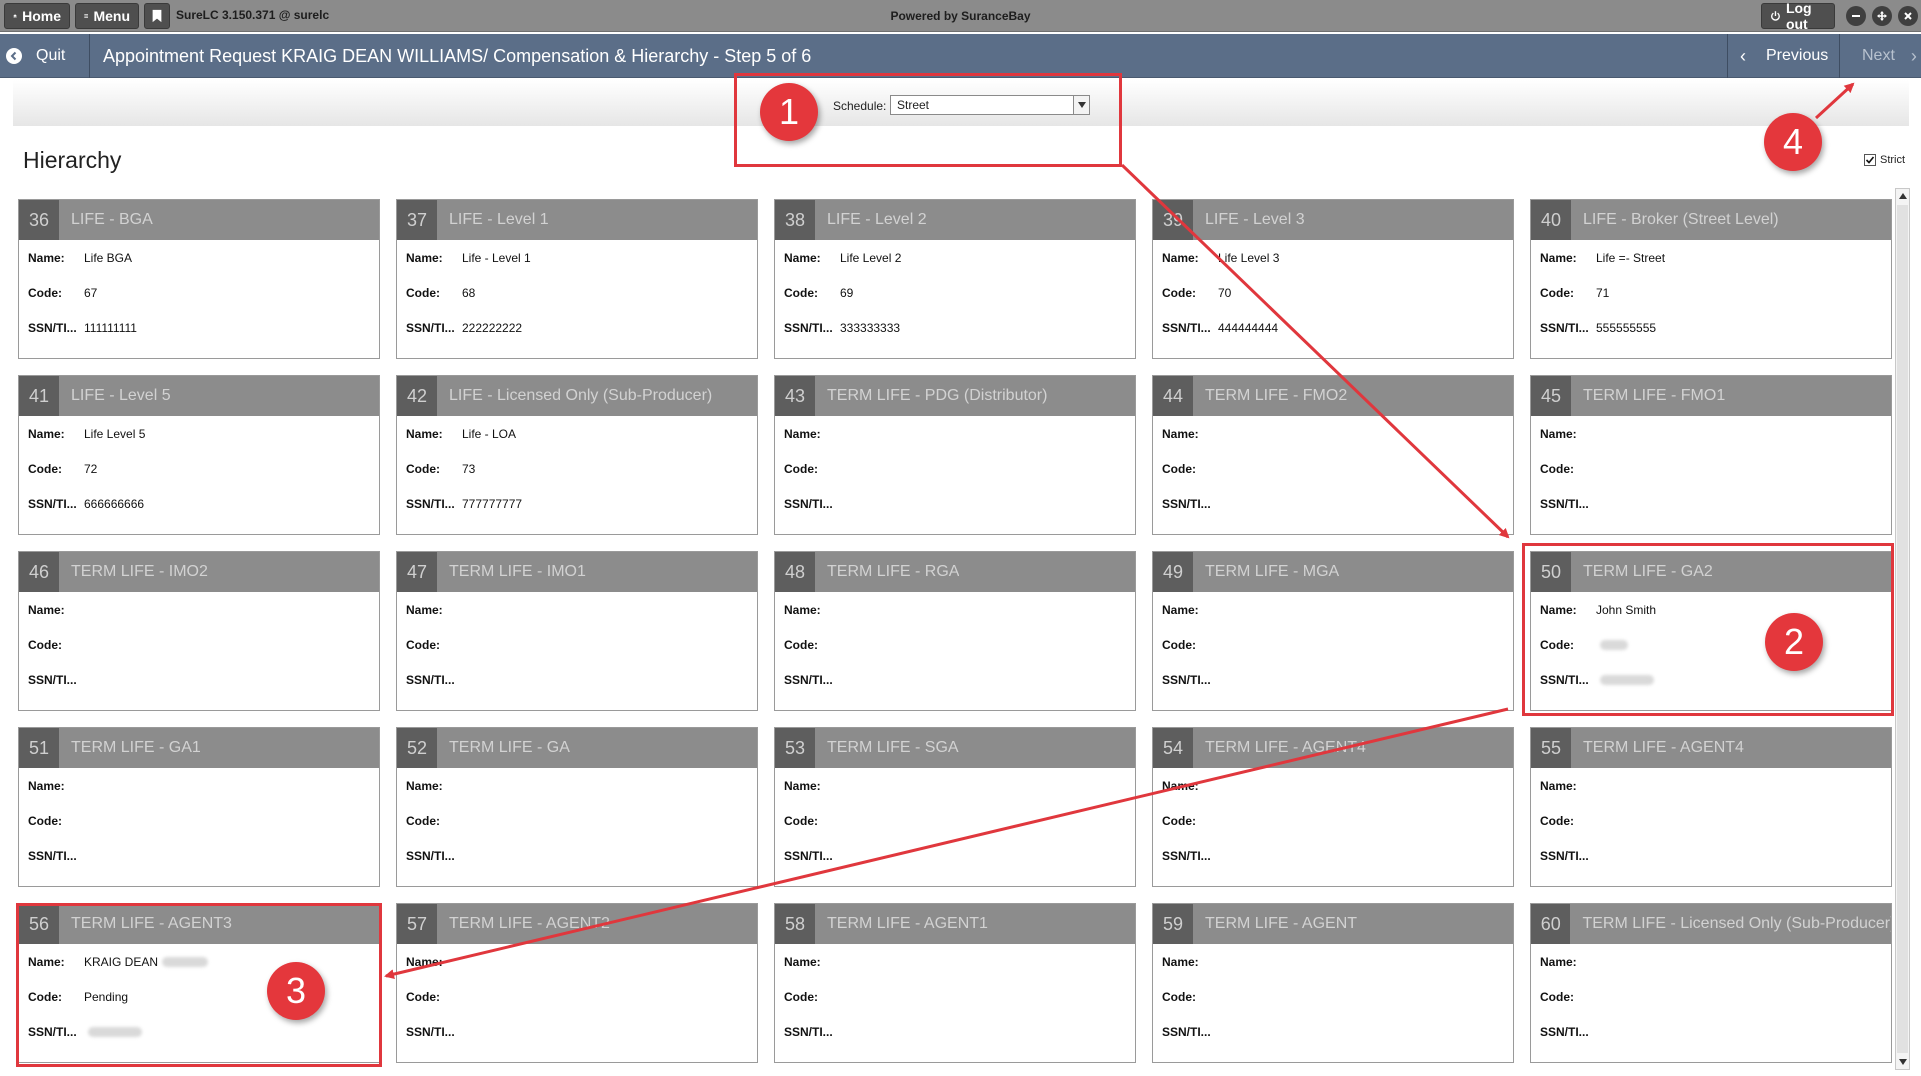 This screenshot has height=1076, width=1921. I want to click on maximize-icon, so click(1882, 16).